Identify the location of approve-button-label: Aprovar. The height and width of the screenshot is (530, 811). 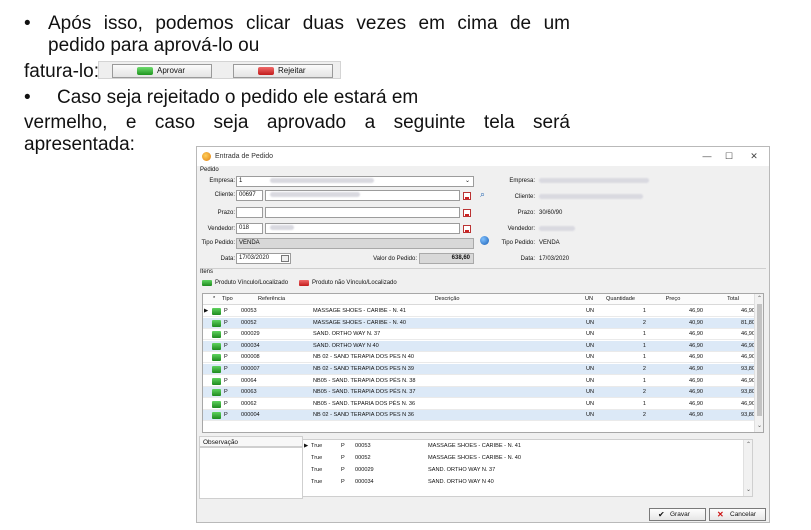
(171, 70).